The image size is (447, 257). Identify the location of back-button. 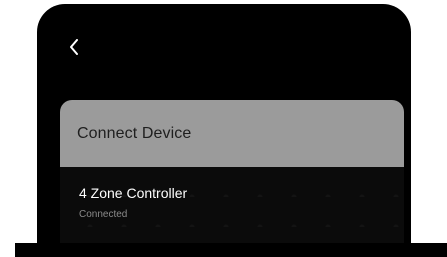
(74, 47).